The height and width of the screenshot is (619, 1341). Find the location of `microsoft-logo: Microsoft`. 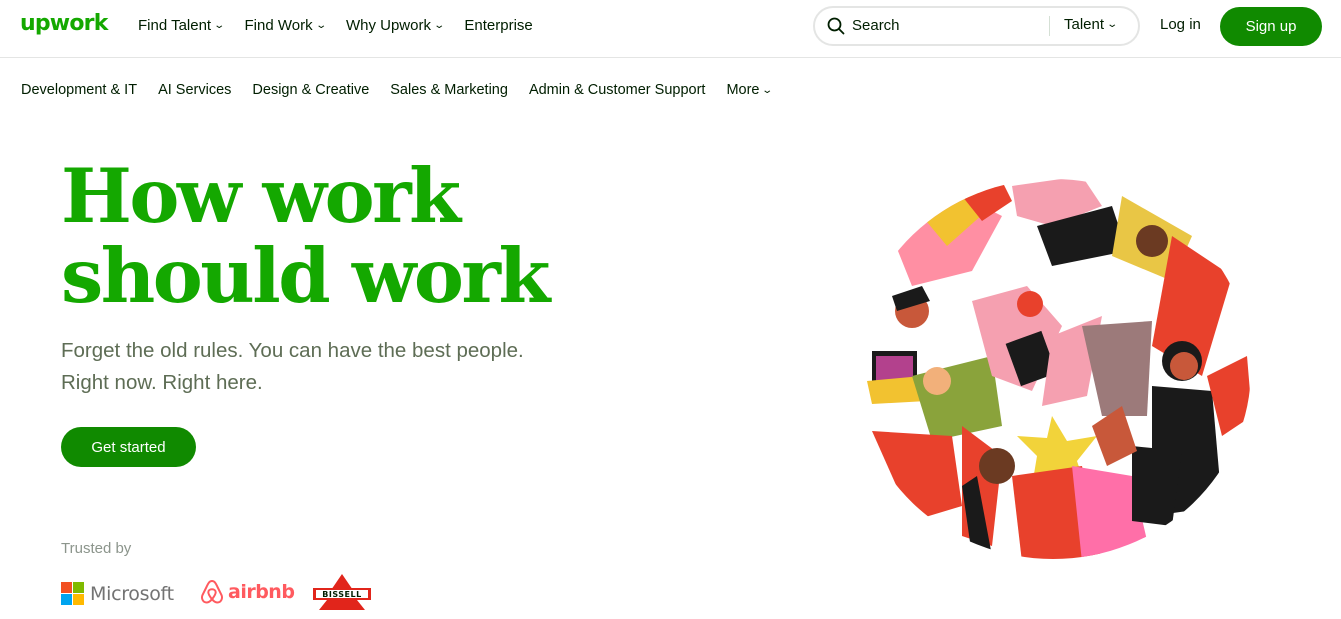

microsoft-logo: Microsoft is located at coordinates (117, 593).